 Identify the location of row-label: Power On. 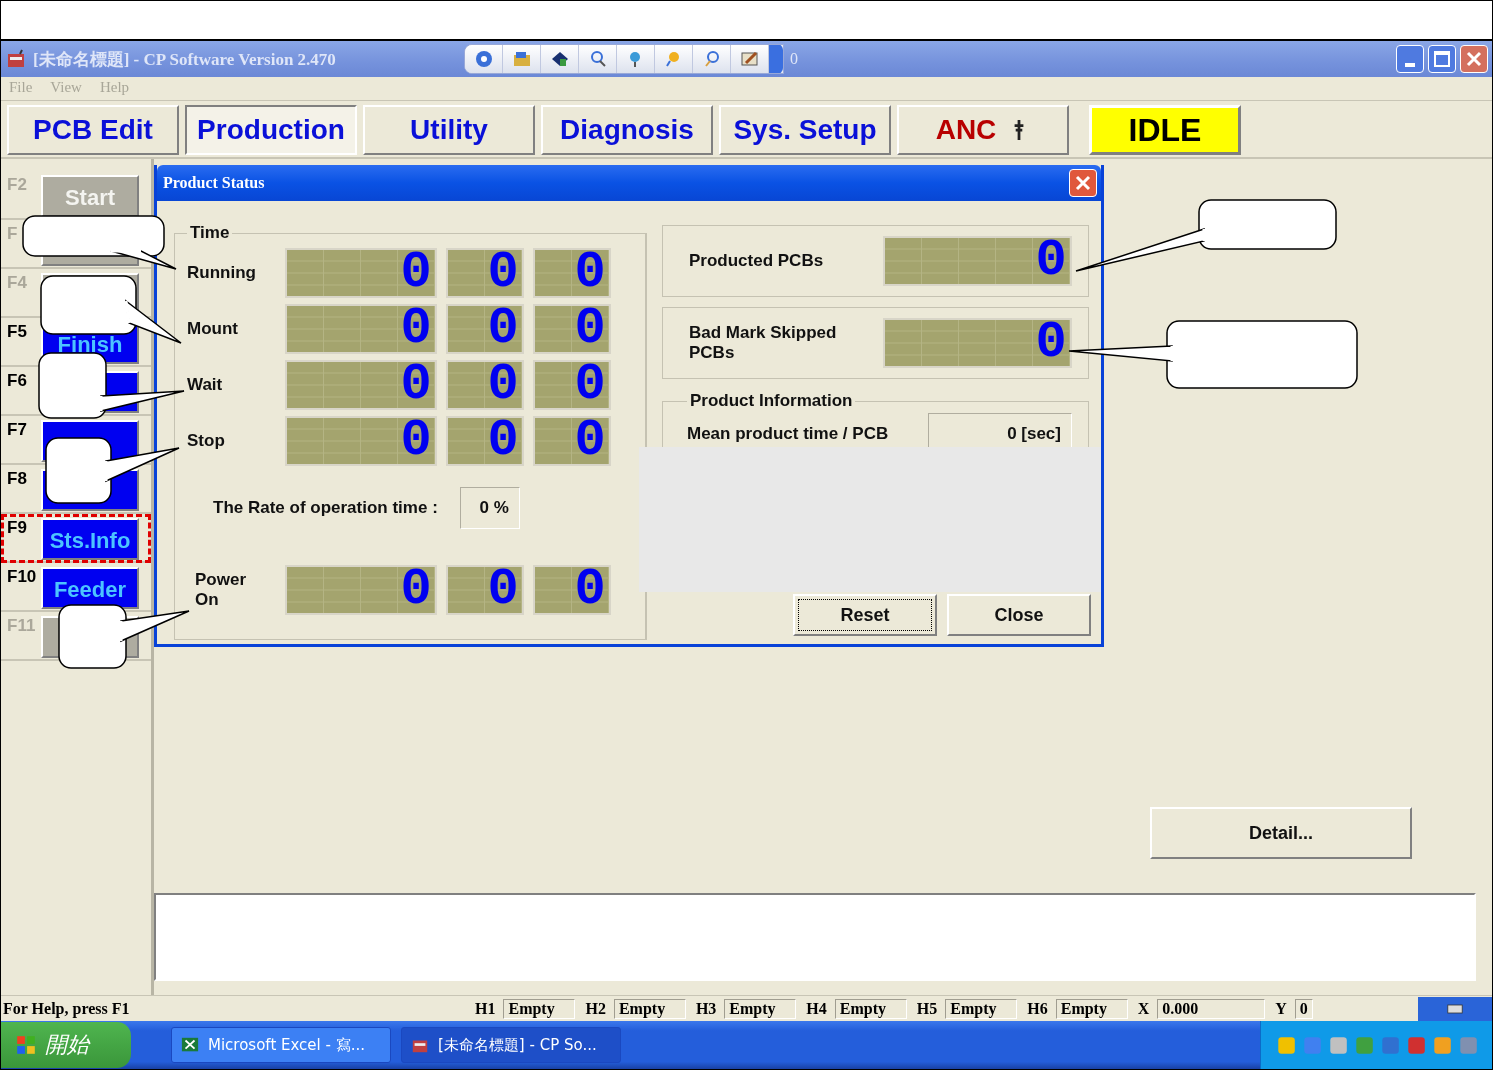
(221, 590).